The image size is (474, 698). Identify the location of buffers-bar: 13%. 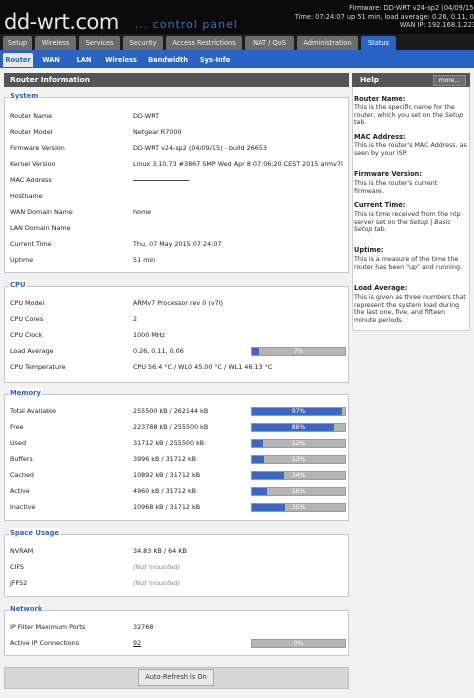
(298, 459).